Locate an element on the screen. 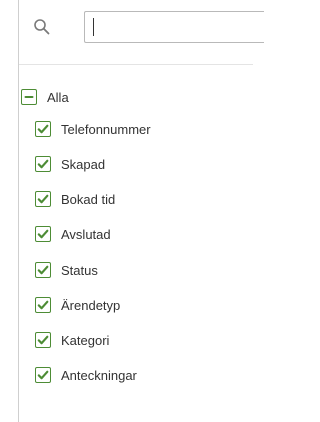 Image resolution: width=320 pixels, height=422 pixels. filter-item: Avslutad is located at coordinates (73, 234).